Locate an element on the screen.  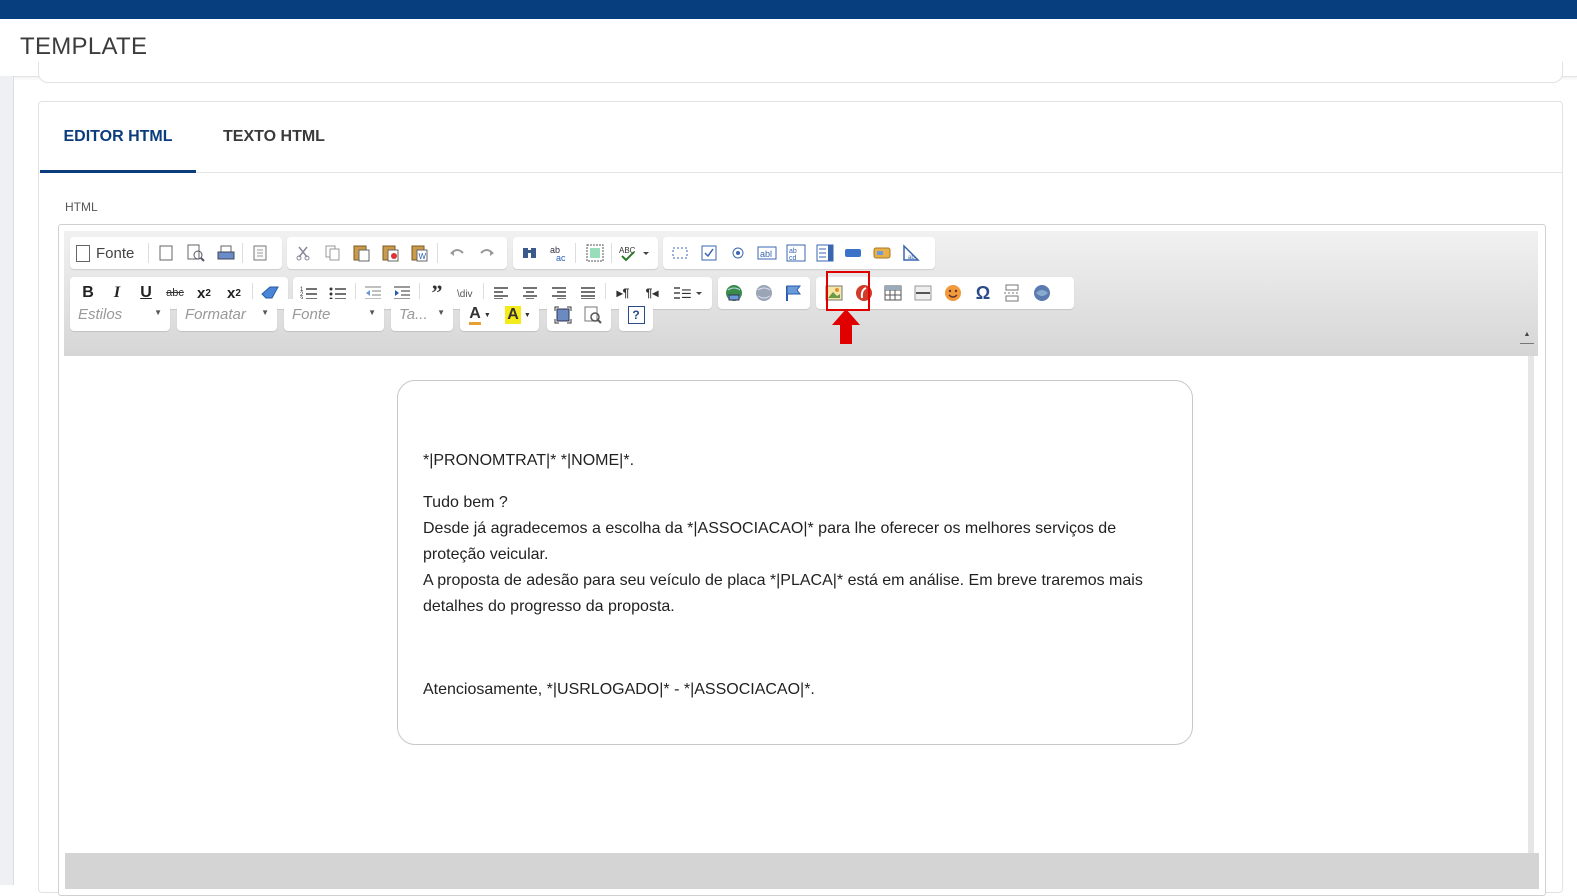
toolbar-group-about: ? is located at coordinates (636, 315).